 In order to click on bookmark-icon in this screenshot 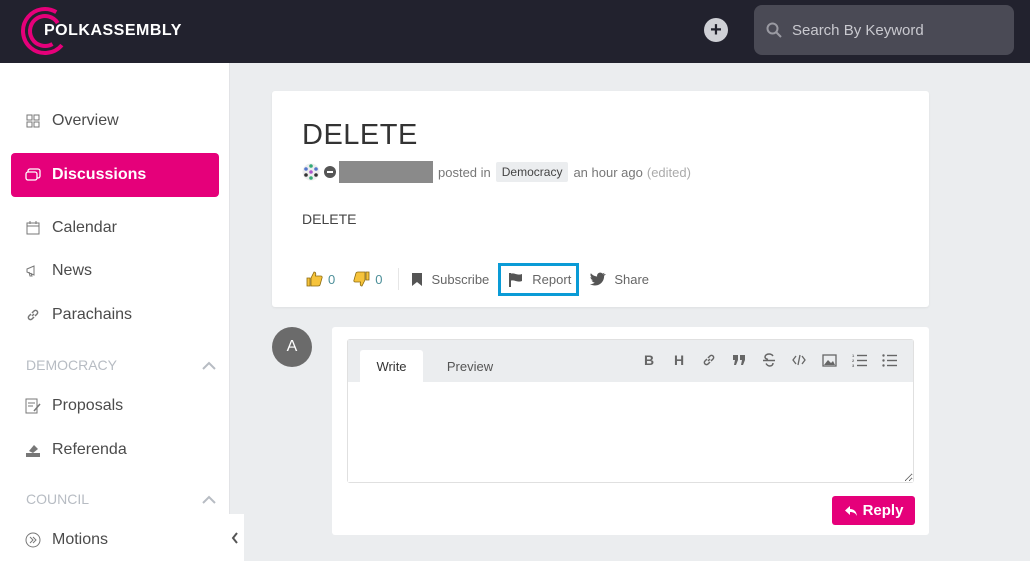, I will do `click(417, 279)`.